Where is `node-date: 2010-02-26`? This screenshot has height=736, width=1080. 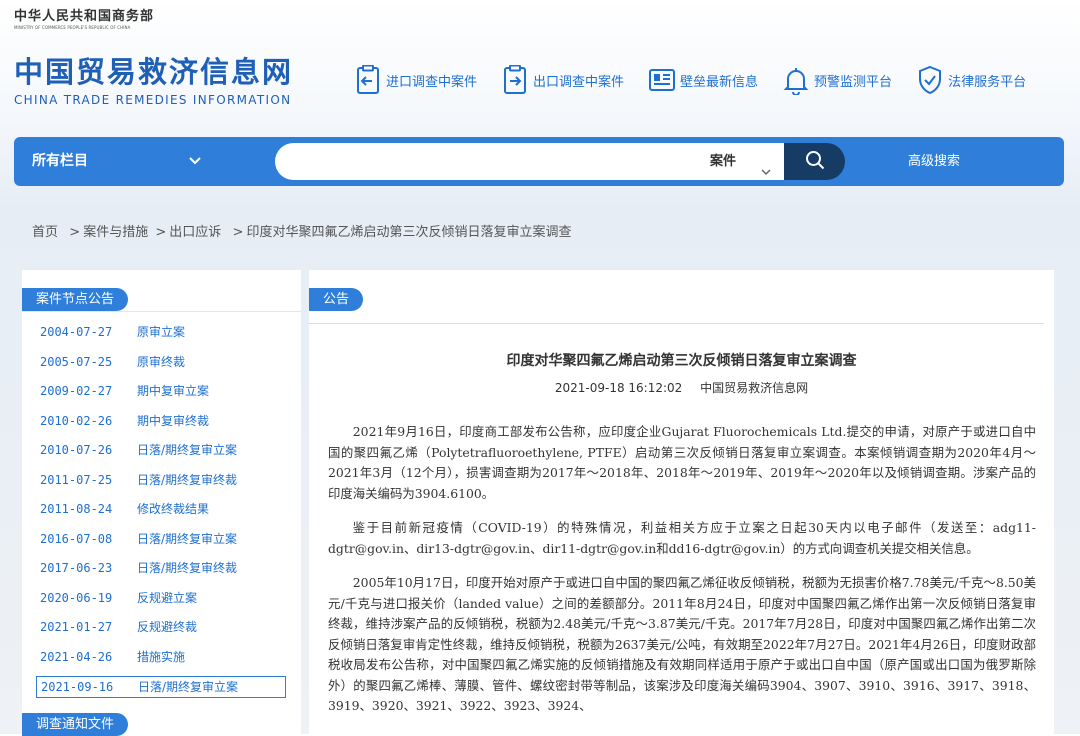 node-date: 2010-02-26 is located at coordinates (76, 420).